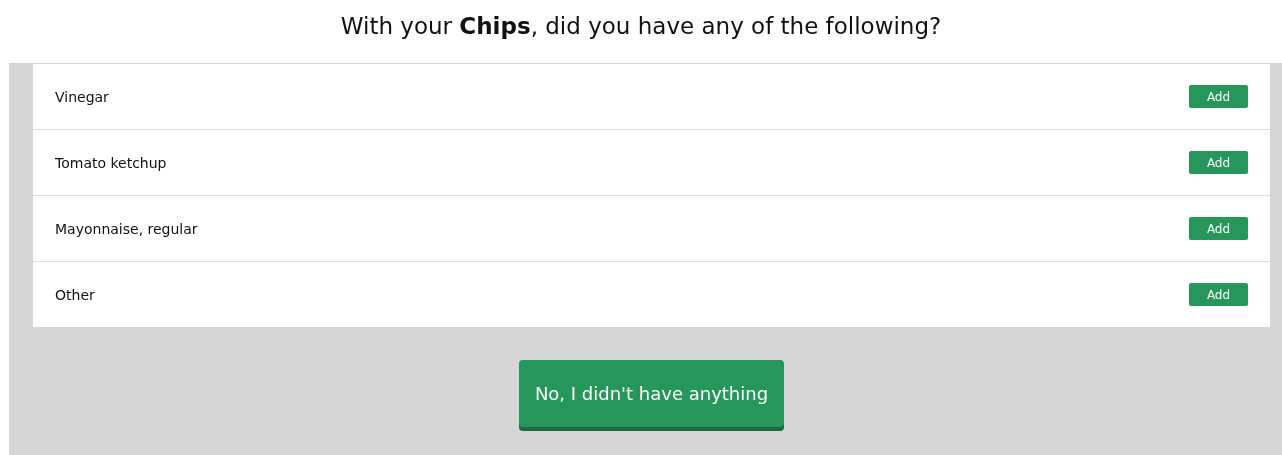 The width and height of the screenshot is (1282, 455). Describe the element at coordinates (126, 228) in the screenshot. I see `option-label: Mayonnaise, regular` at that location.